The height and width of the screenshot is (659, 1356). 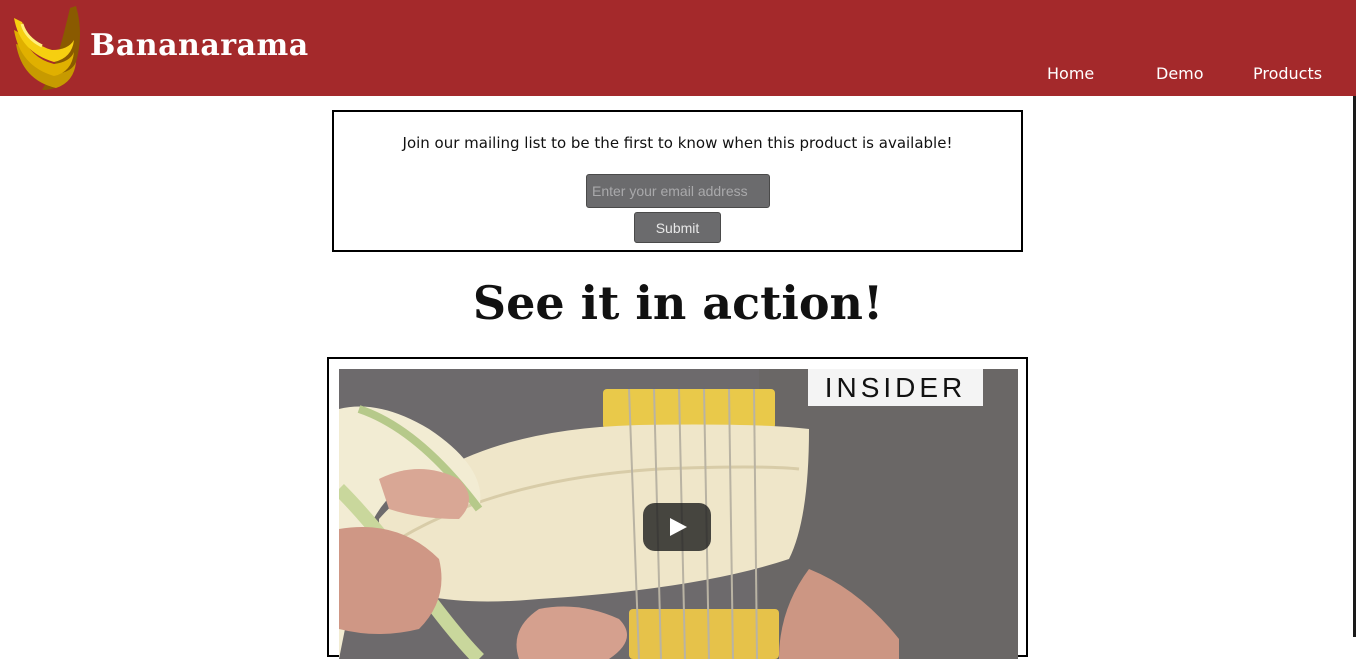 What do you see at coordinates (678, 48) in the screenshot?
I see `site-header: Bananarama Home Demo Products` at bounding box center [678, 48].